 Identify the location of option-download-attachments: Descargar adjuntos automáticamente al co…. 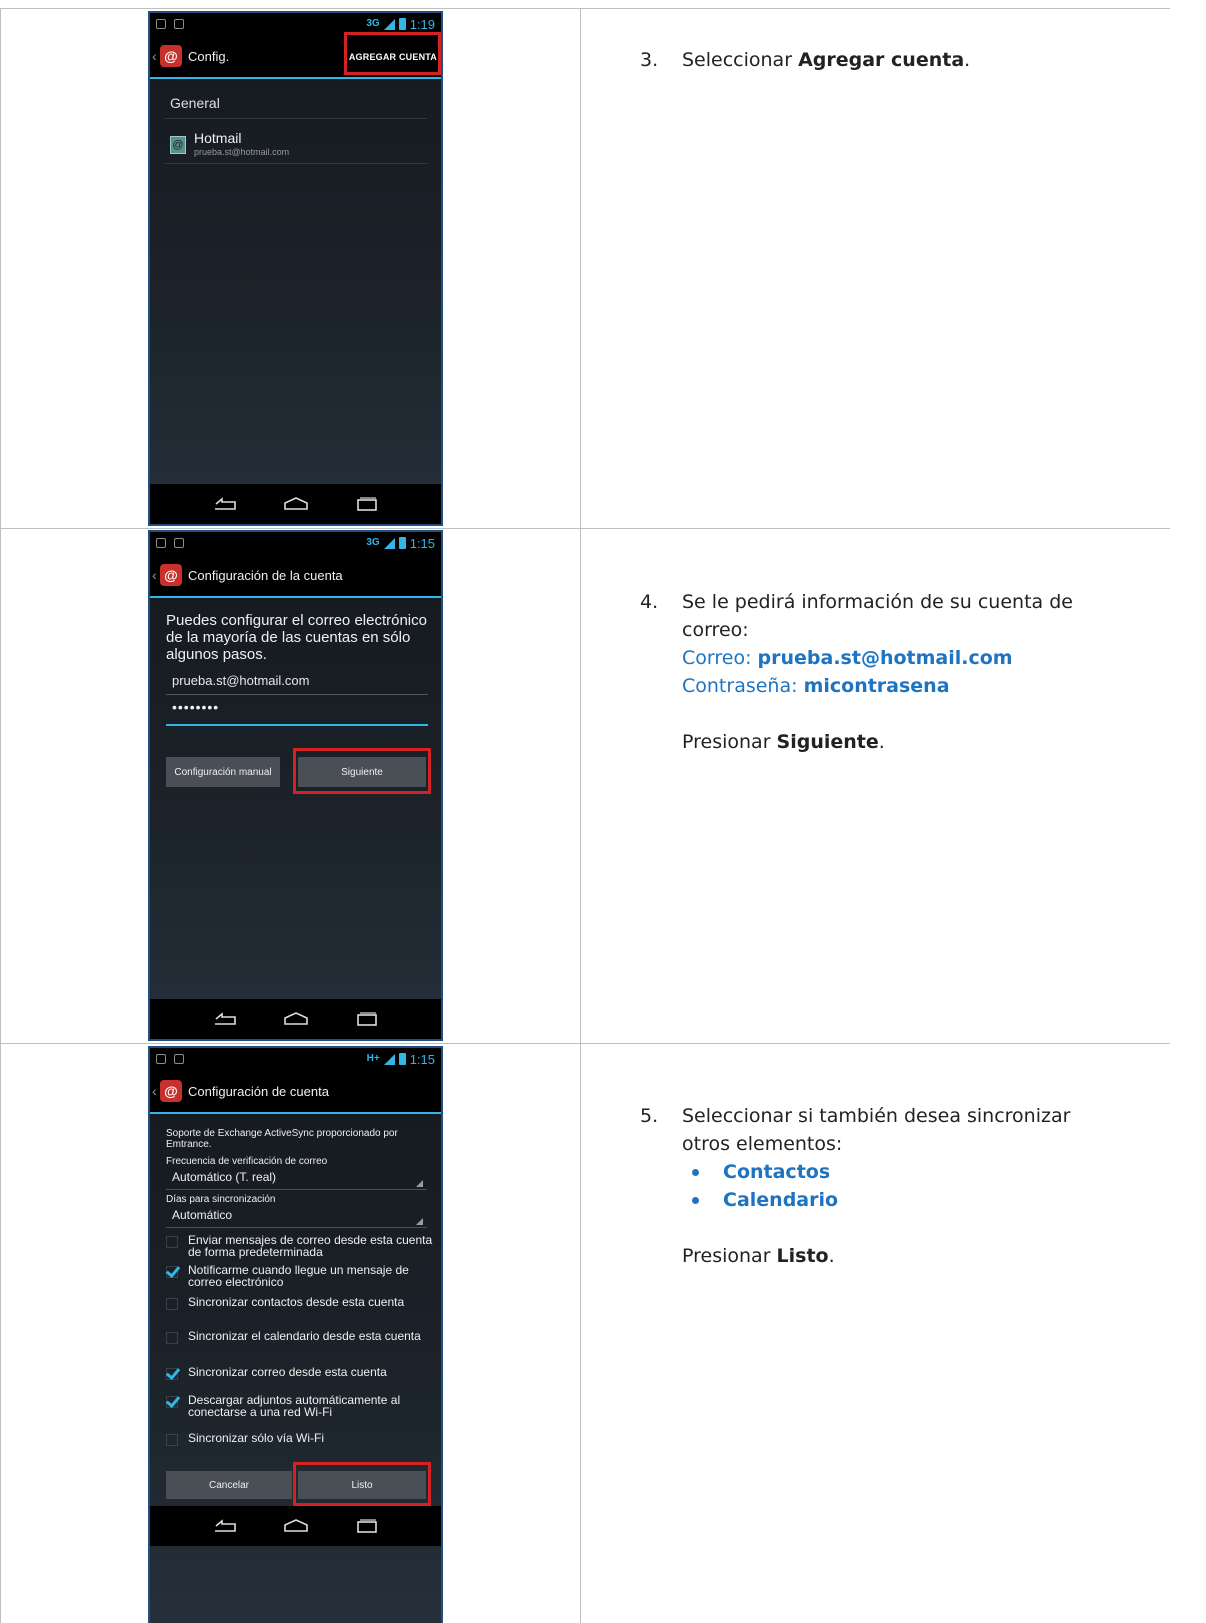
(301, 1406).